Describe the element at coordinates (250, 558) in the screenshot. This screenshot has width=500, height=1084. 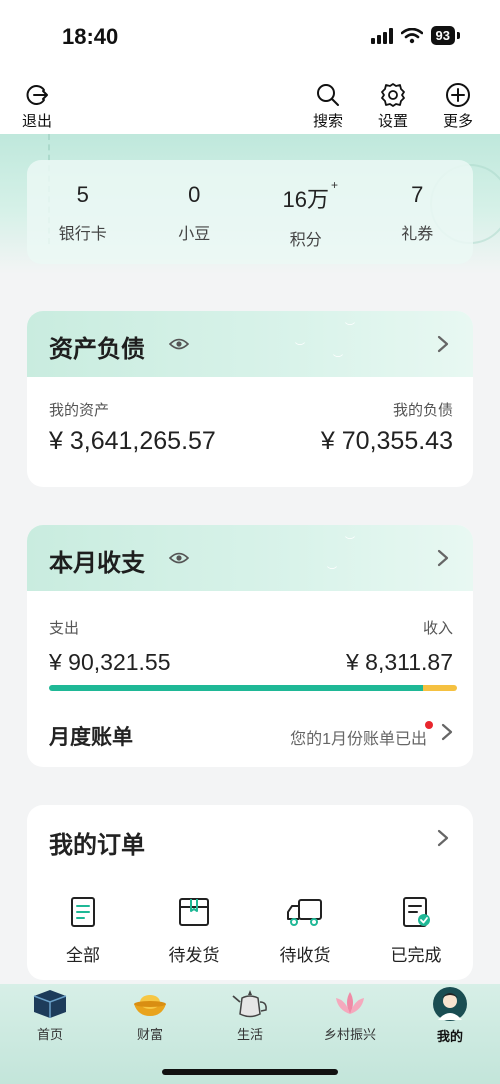
I see `monthly-card-header: 本月收支 ︶ ︶` at that location.